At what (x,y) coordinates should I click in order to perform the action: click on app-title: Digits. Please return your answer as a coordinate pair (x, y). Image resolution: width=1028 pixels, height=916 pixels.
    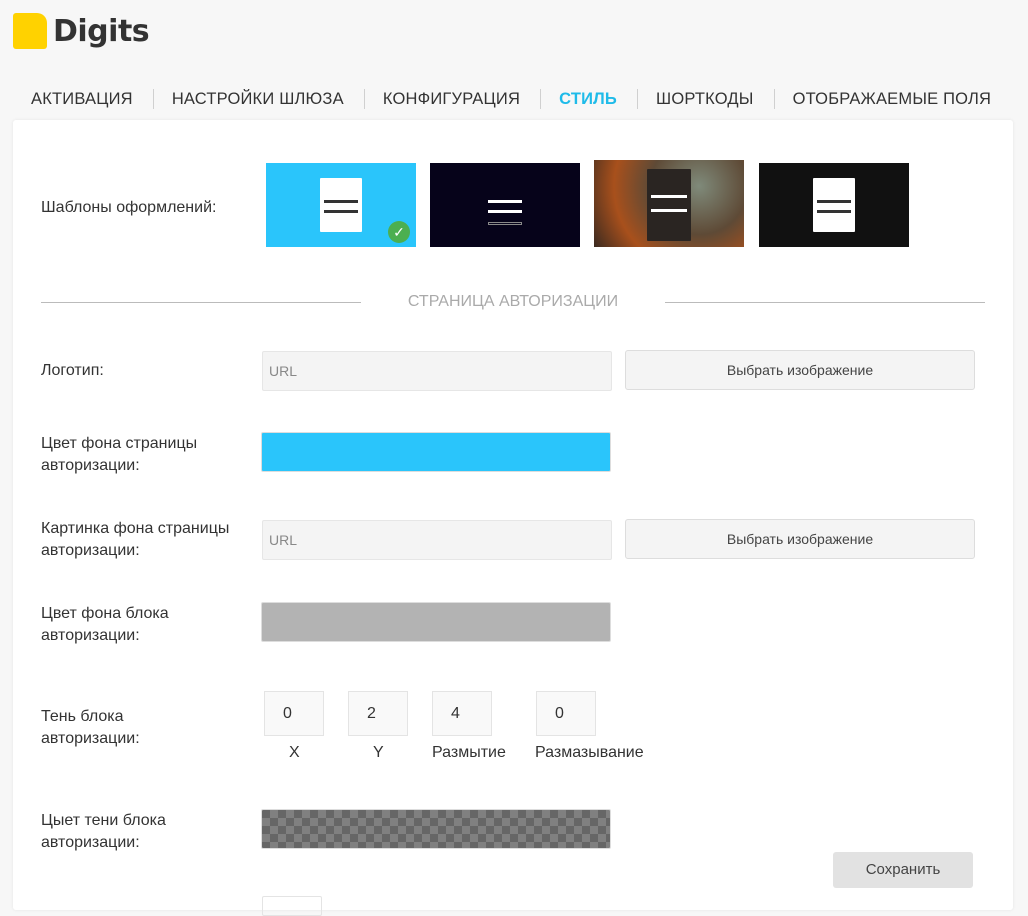
    Looking at the image, I should click on (101, 31).